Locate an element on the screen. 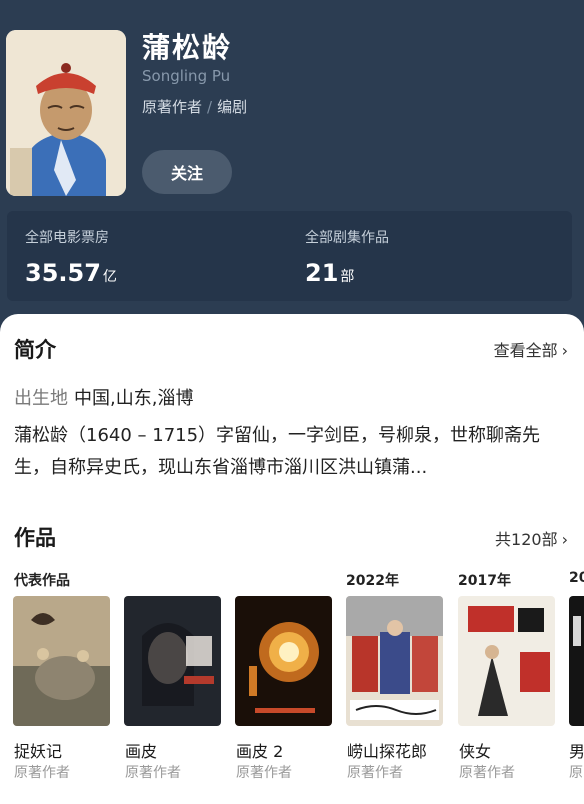 The width and height of the screenshot is (584, 804). work-tag: 20 is located at coordinates (576, 578).